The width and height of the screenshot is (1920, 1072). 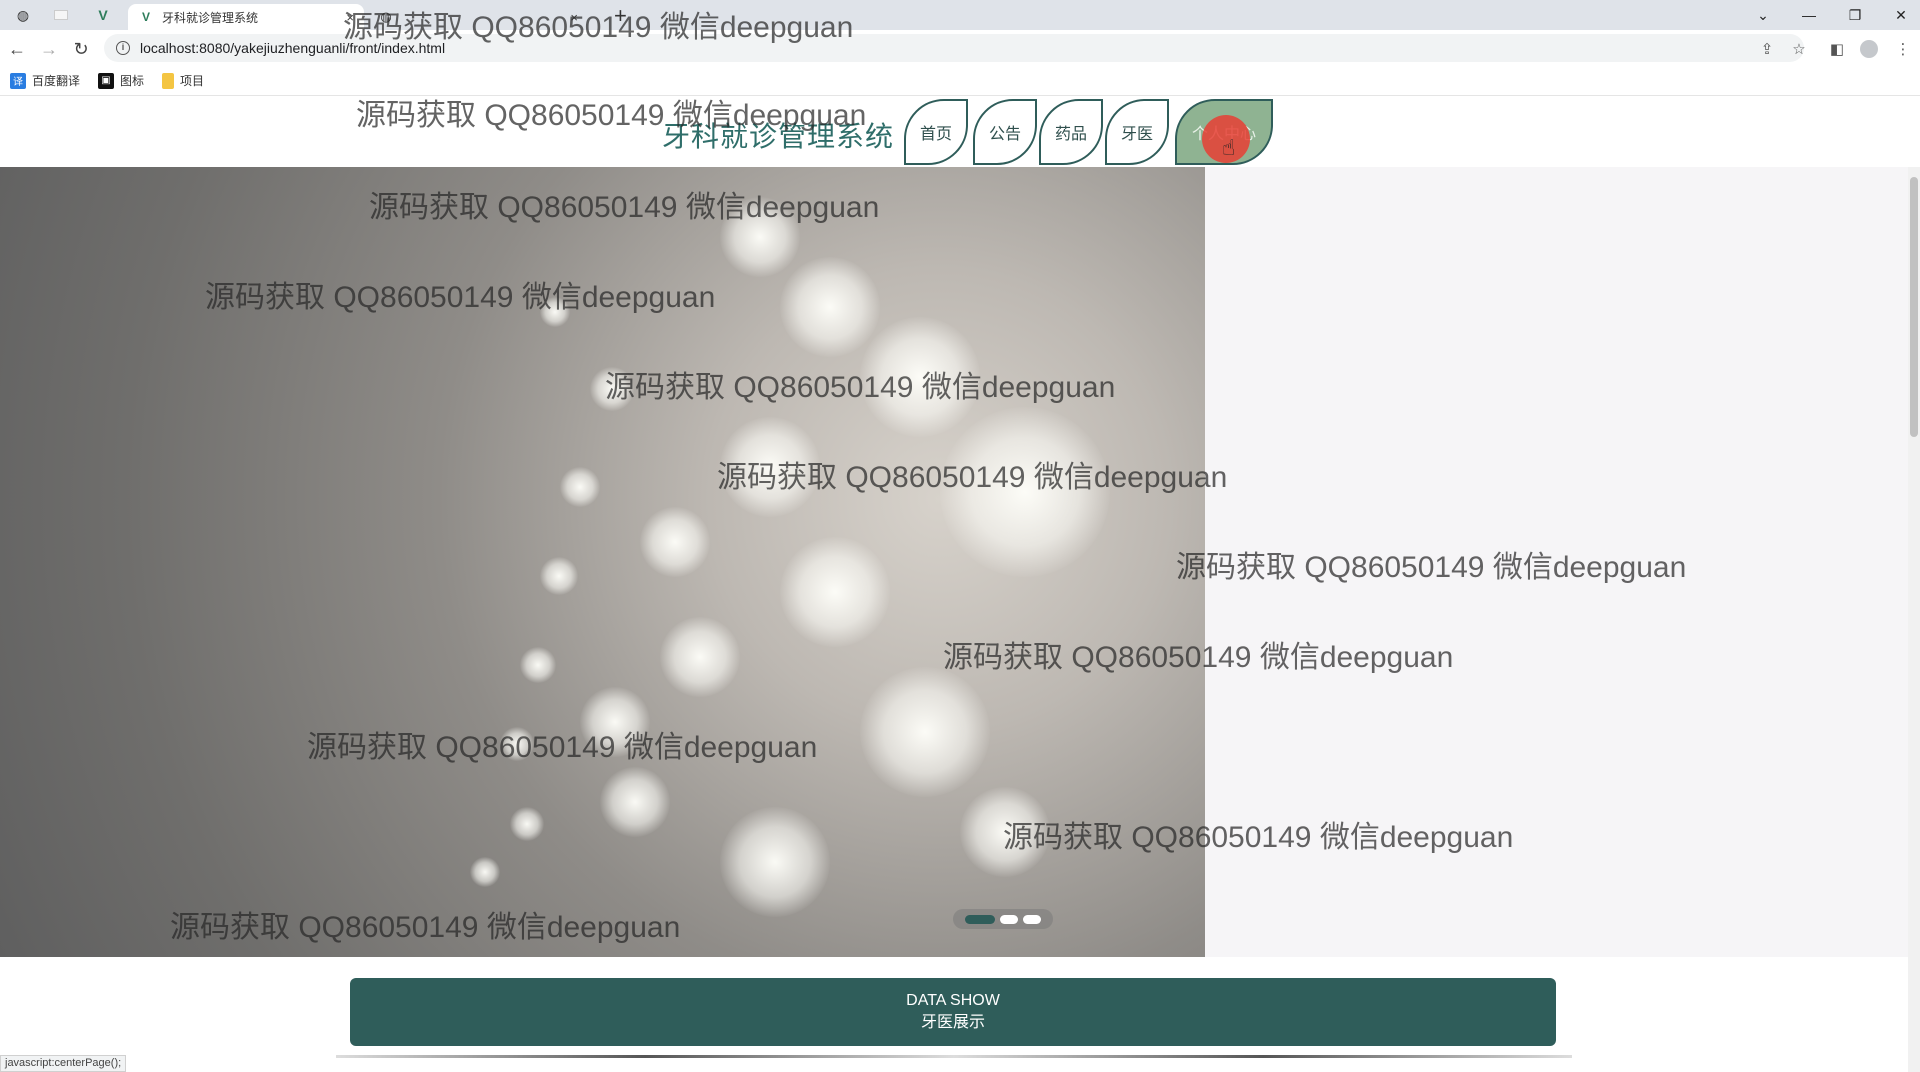 What do you see at coordinates (1767, 49) in the screenshot?
I see `share-icon: ⇪` at bounding box center [1767, 49].